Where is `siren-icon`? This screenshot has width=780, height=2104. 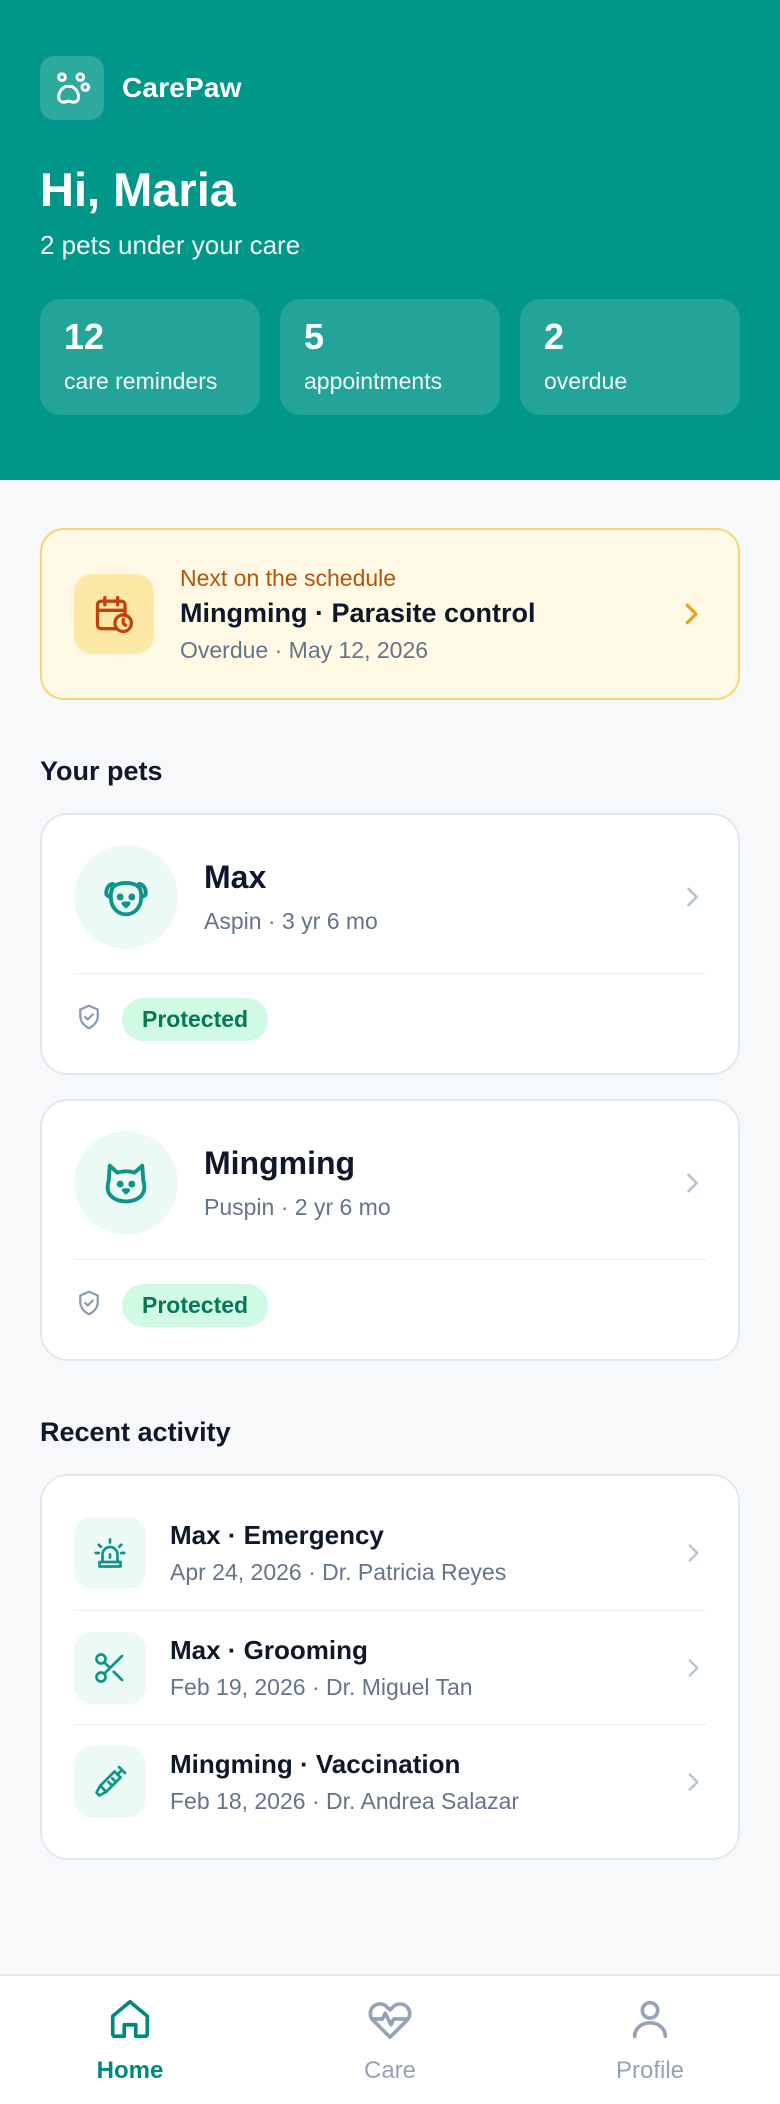 siren-icon is located at coordinates (110, 1553).